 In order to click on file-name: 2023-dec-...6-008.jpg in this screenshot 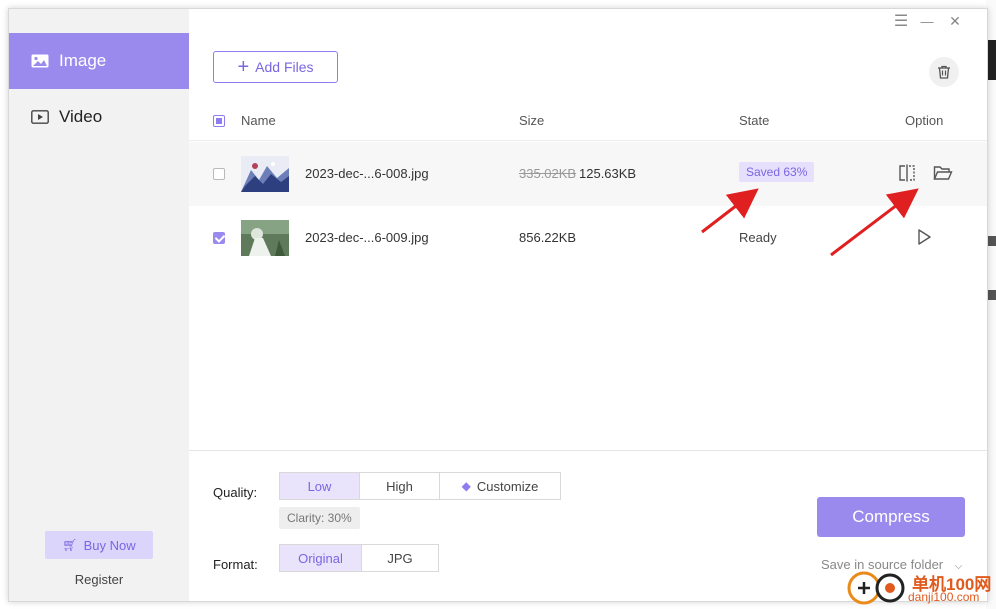, I will do `click(367, 173)`.